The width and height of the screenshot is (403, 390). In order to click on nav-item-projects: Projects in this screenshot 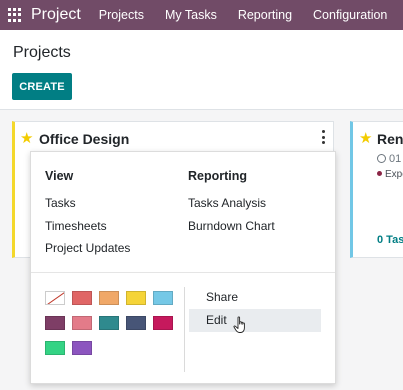, I will do `click(121, 15)`.